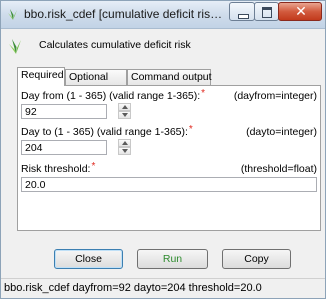 This screenshot has height=299, width=326. I want to click on maximize-button, so click(266, 11).